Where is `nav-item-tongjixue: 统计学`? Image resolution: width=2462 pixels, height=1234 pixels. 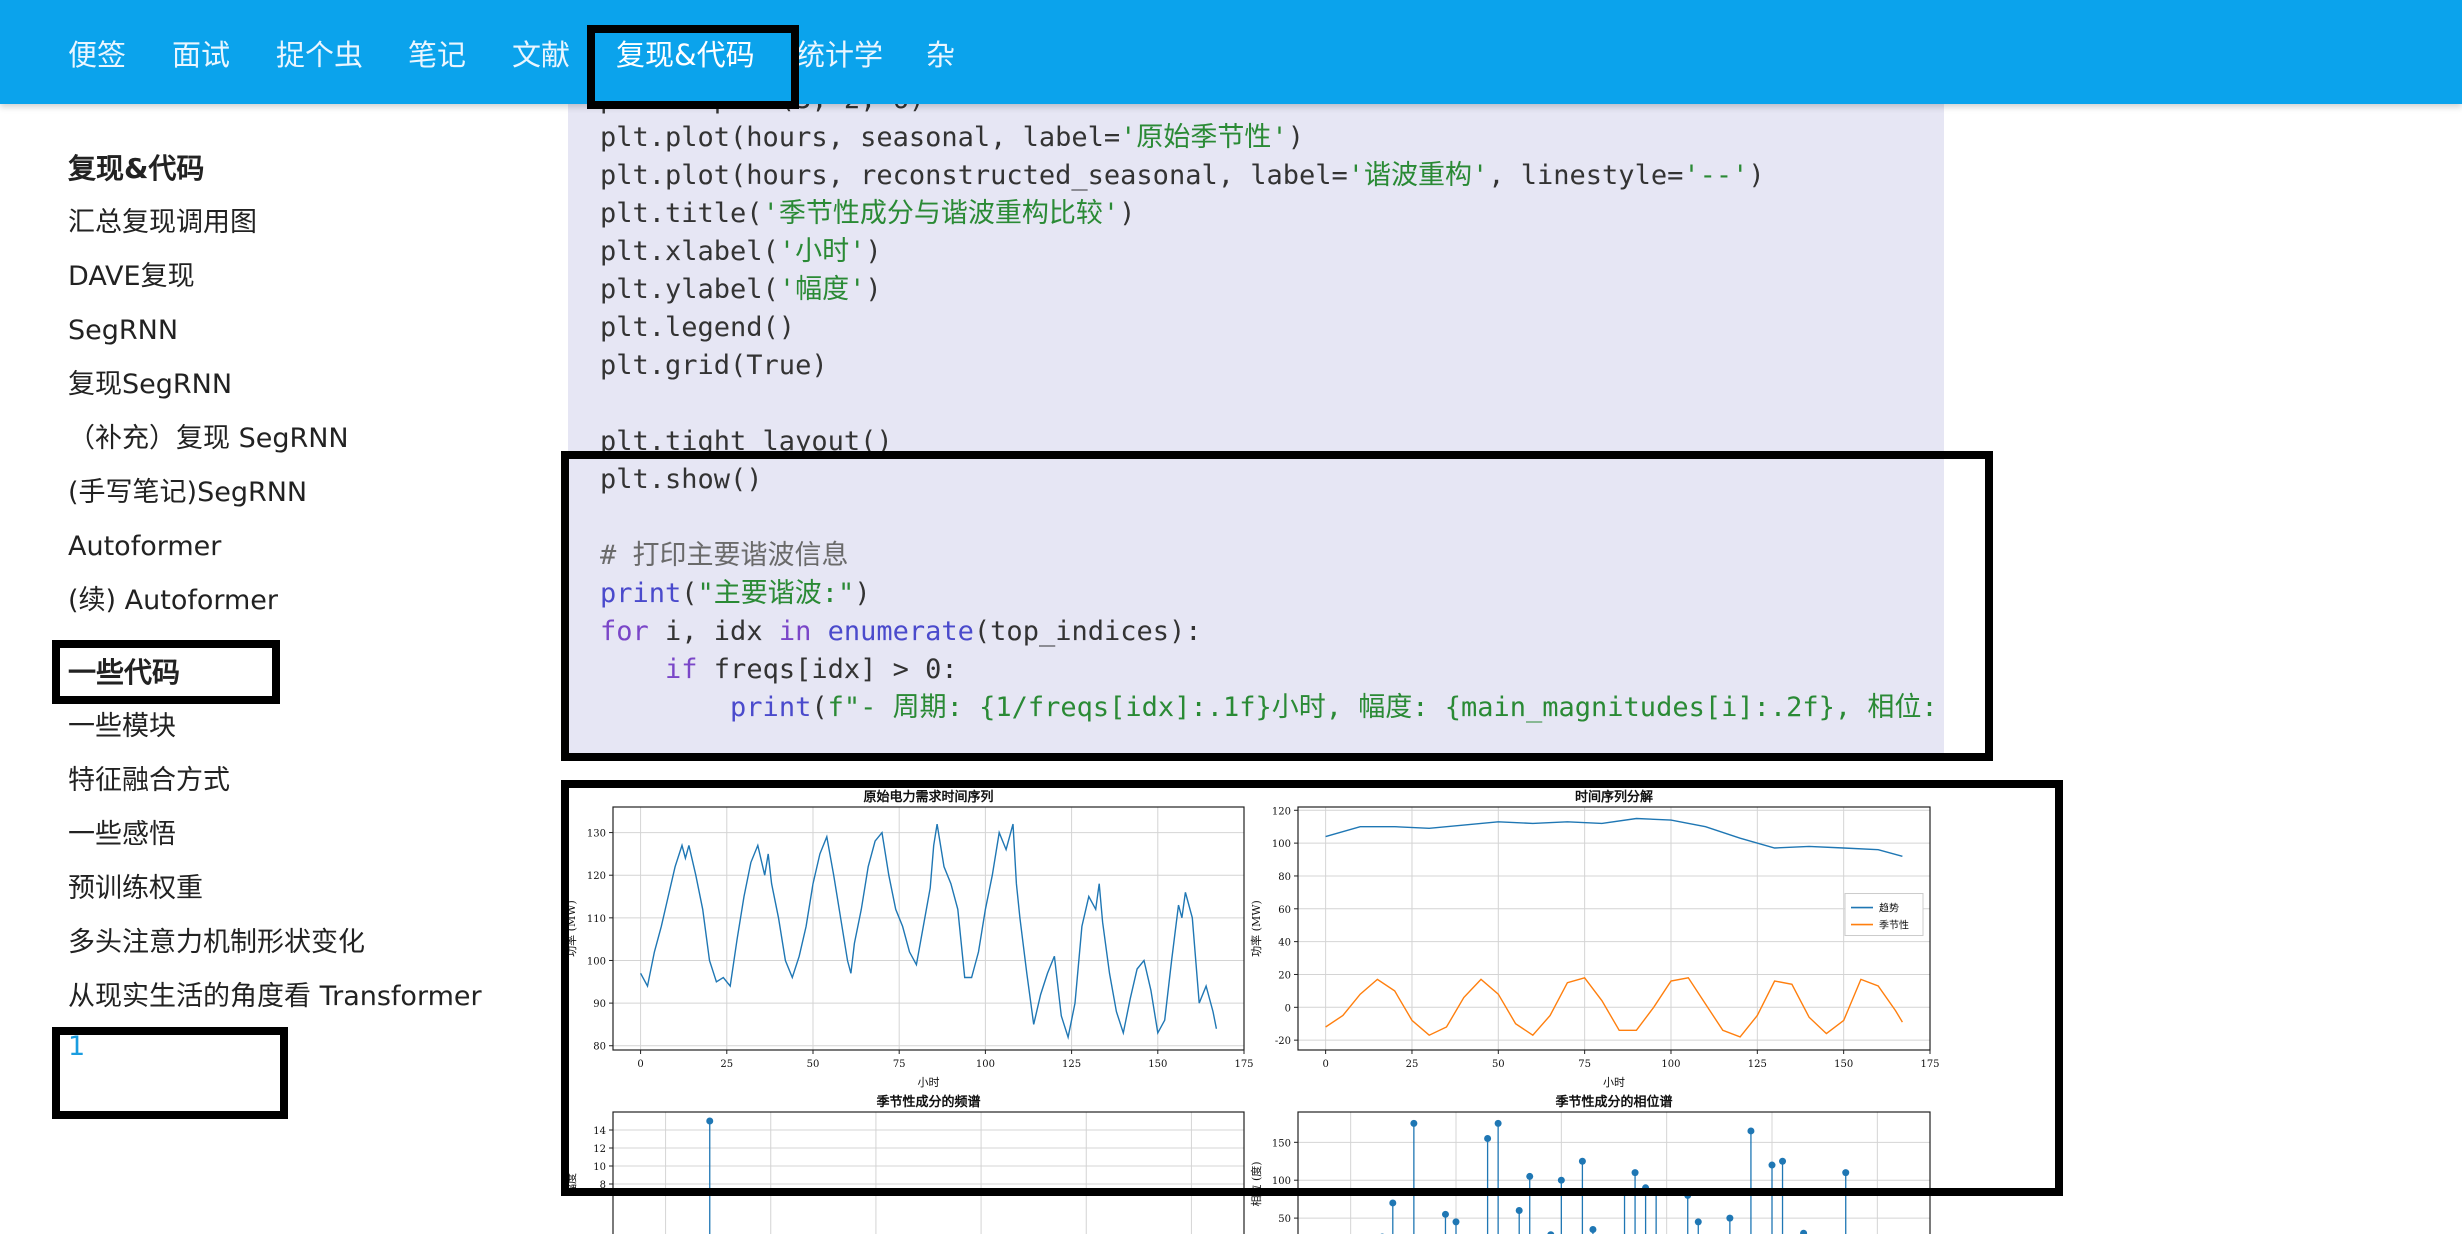
nav-item-tongjixue: 统计学 is located at coordinates (839, 55).